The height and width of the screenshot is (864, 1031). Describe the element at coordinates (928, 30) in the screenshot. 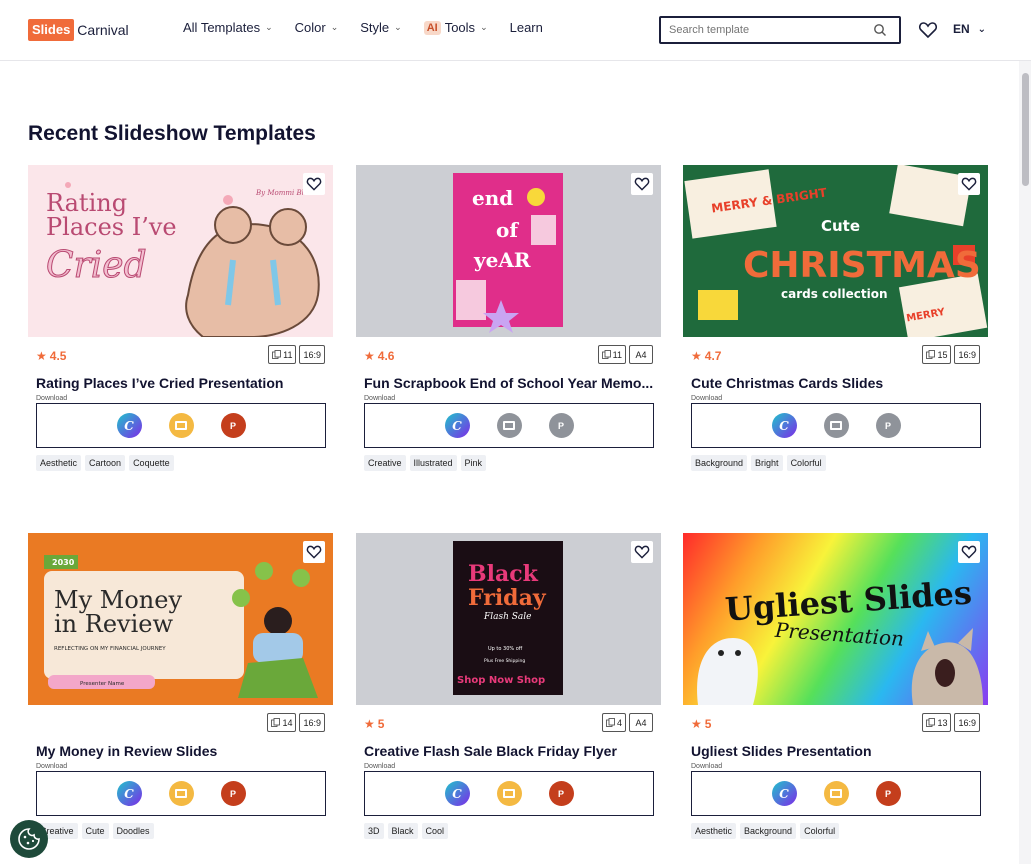

I see `favorites-heart-icon` at that location.